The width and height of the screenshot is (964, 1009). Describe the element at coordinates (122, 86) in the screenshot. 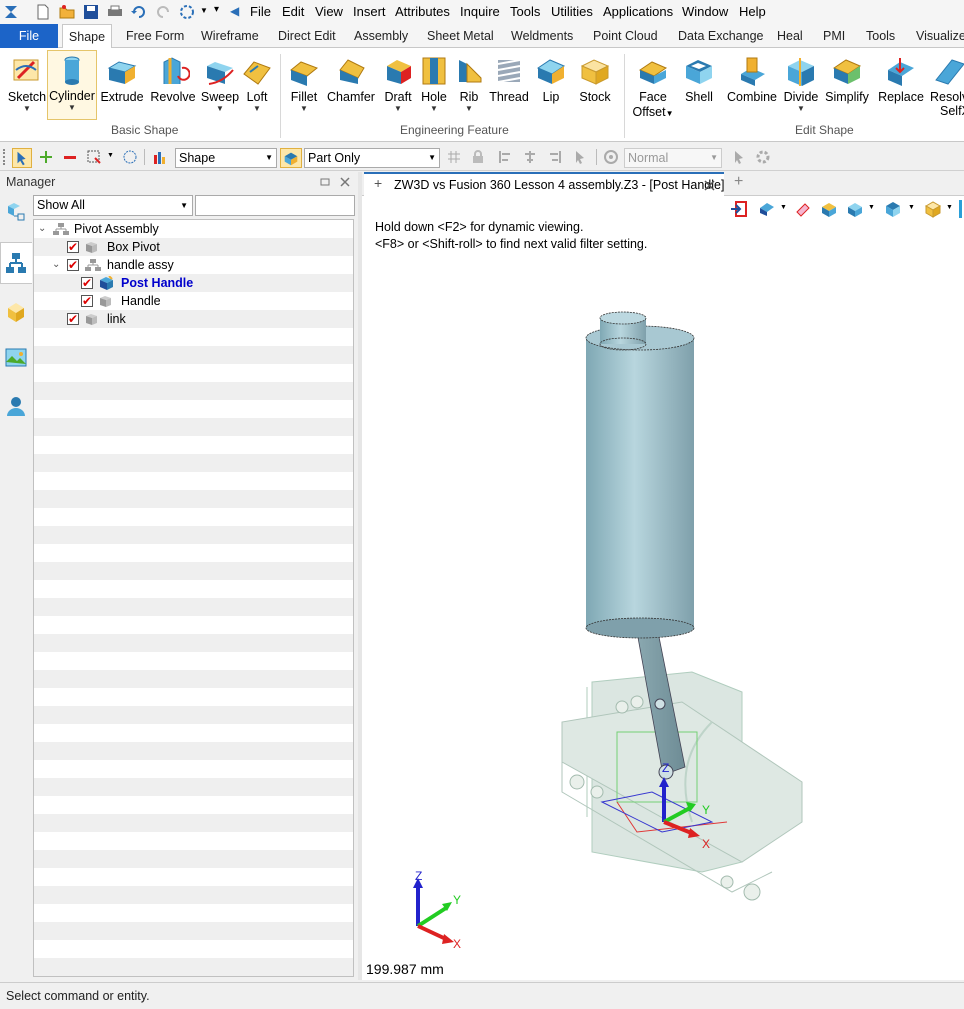

I see `extrude-button: Extrude` at that location.